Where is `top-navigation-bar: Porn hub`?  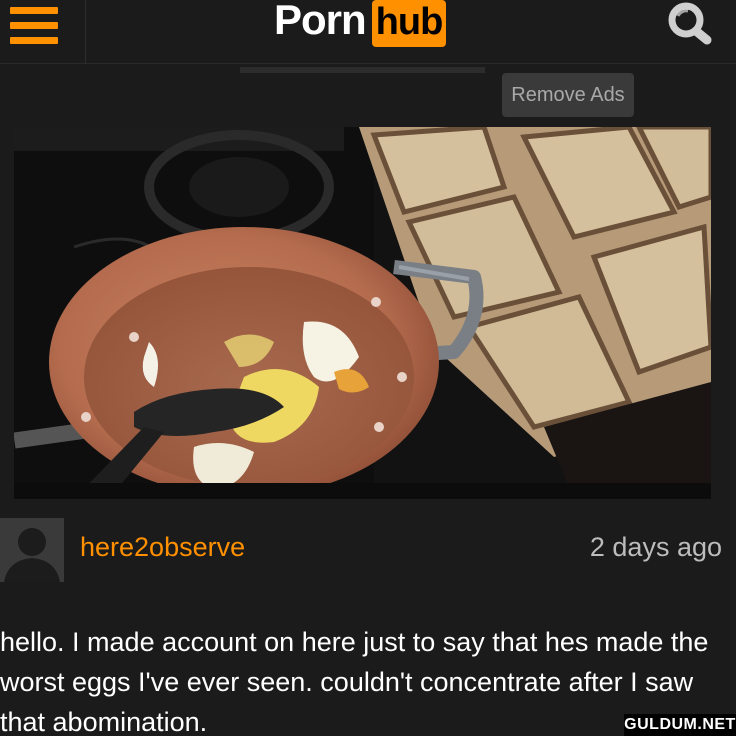
top-navigation-bar: Porn hub is located at coordinates (368, 32).